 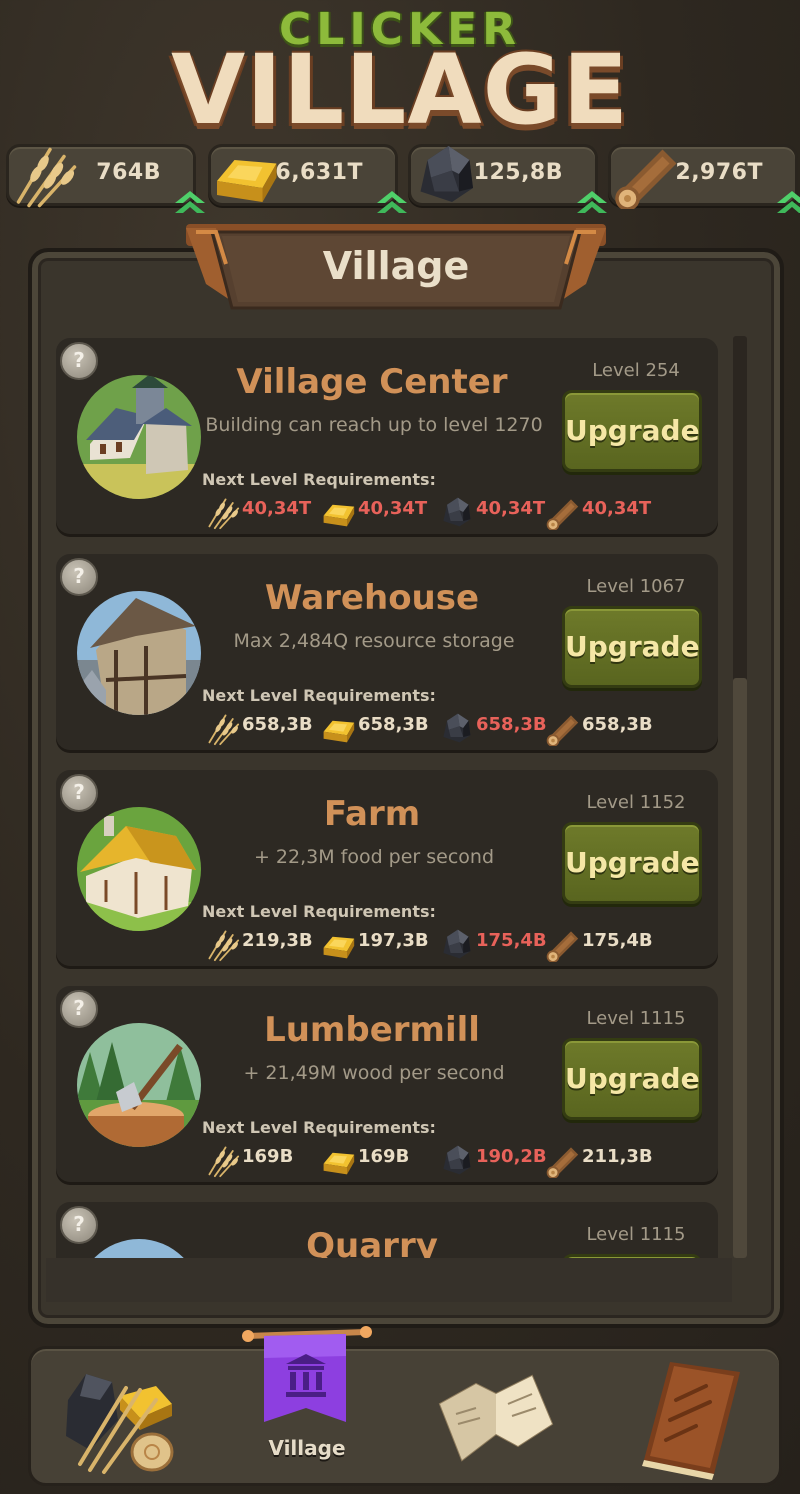 What do you see at coordinates (389, 1280) in the screenshot?
I see `panel-footer` at bounding box center [389, 1280].